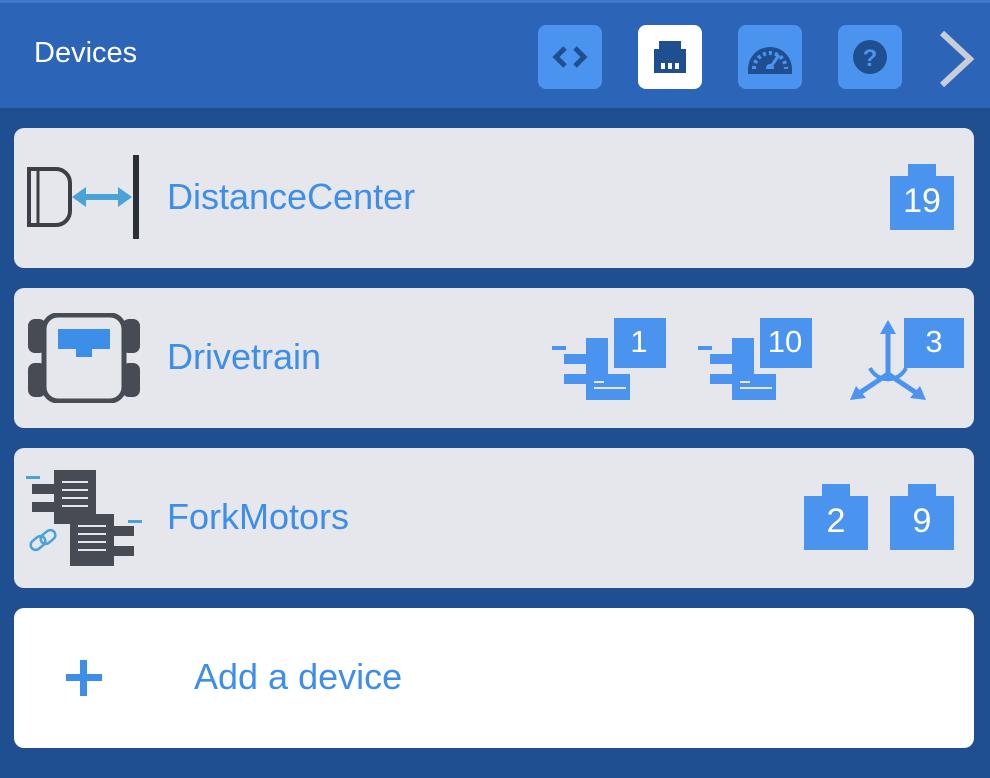 Image resolution: width=990 pixels, height=778 pixels. What do you see at coordinates (84, 358) in the screenshot?
I see `drivetrain-icon` at bounding box center [84, 358].